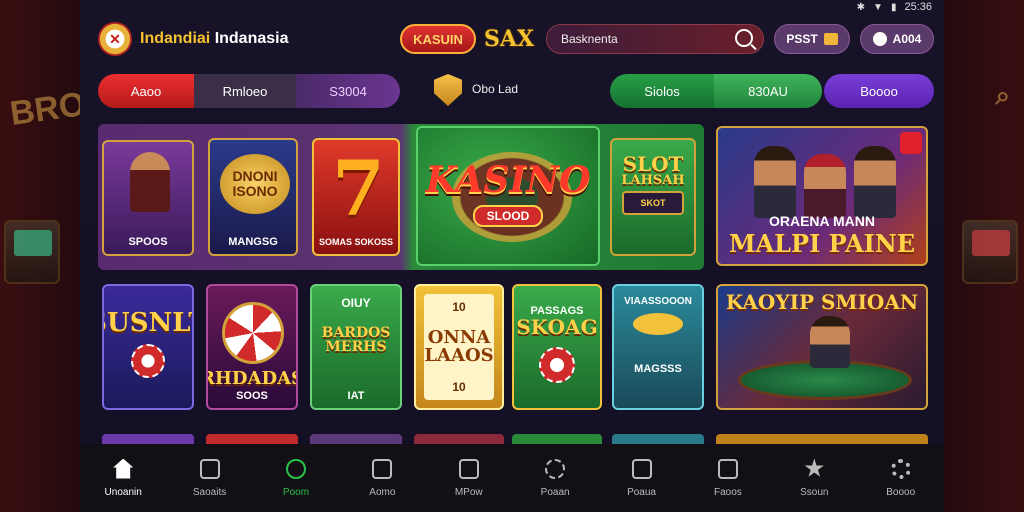 This screenshot has height=512, width=1024. What do you see at coordinates (822, 302) in the screenshot?
I see `banner-title: KAOYIP SMIOAN` at bounding box center [822, 302].